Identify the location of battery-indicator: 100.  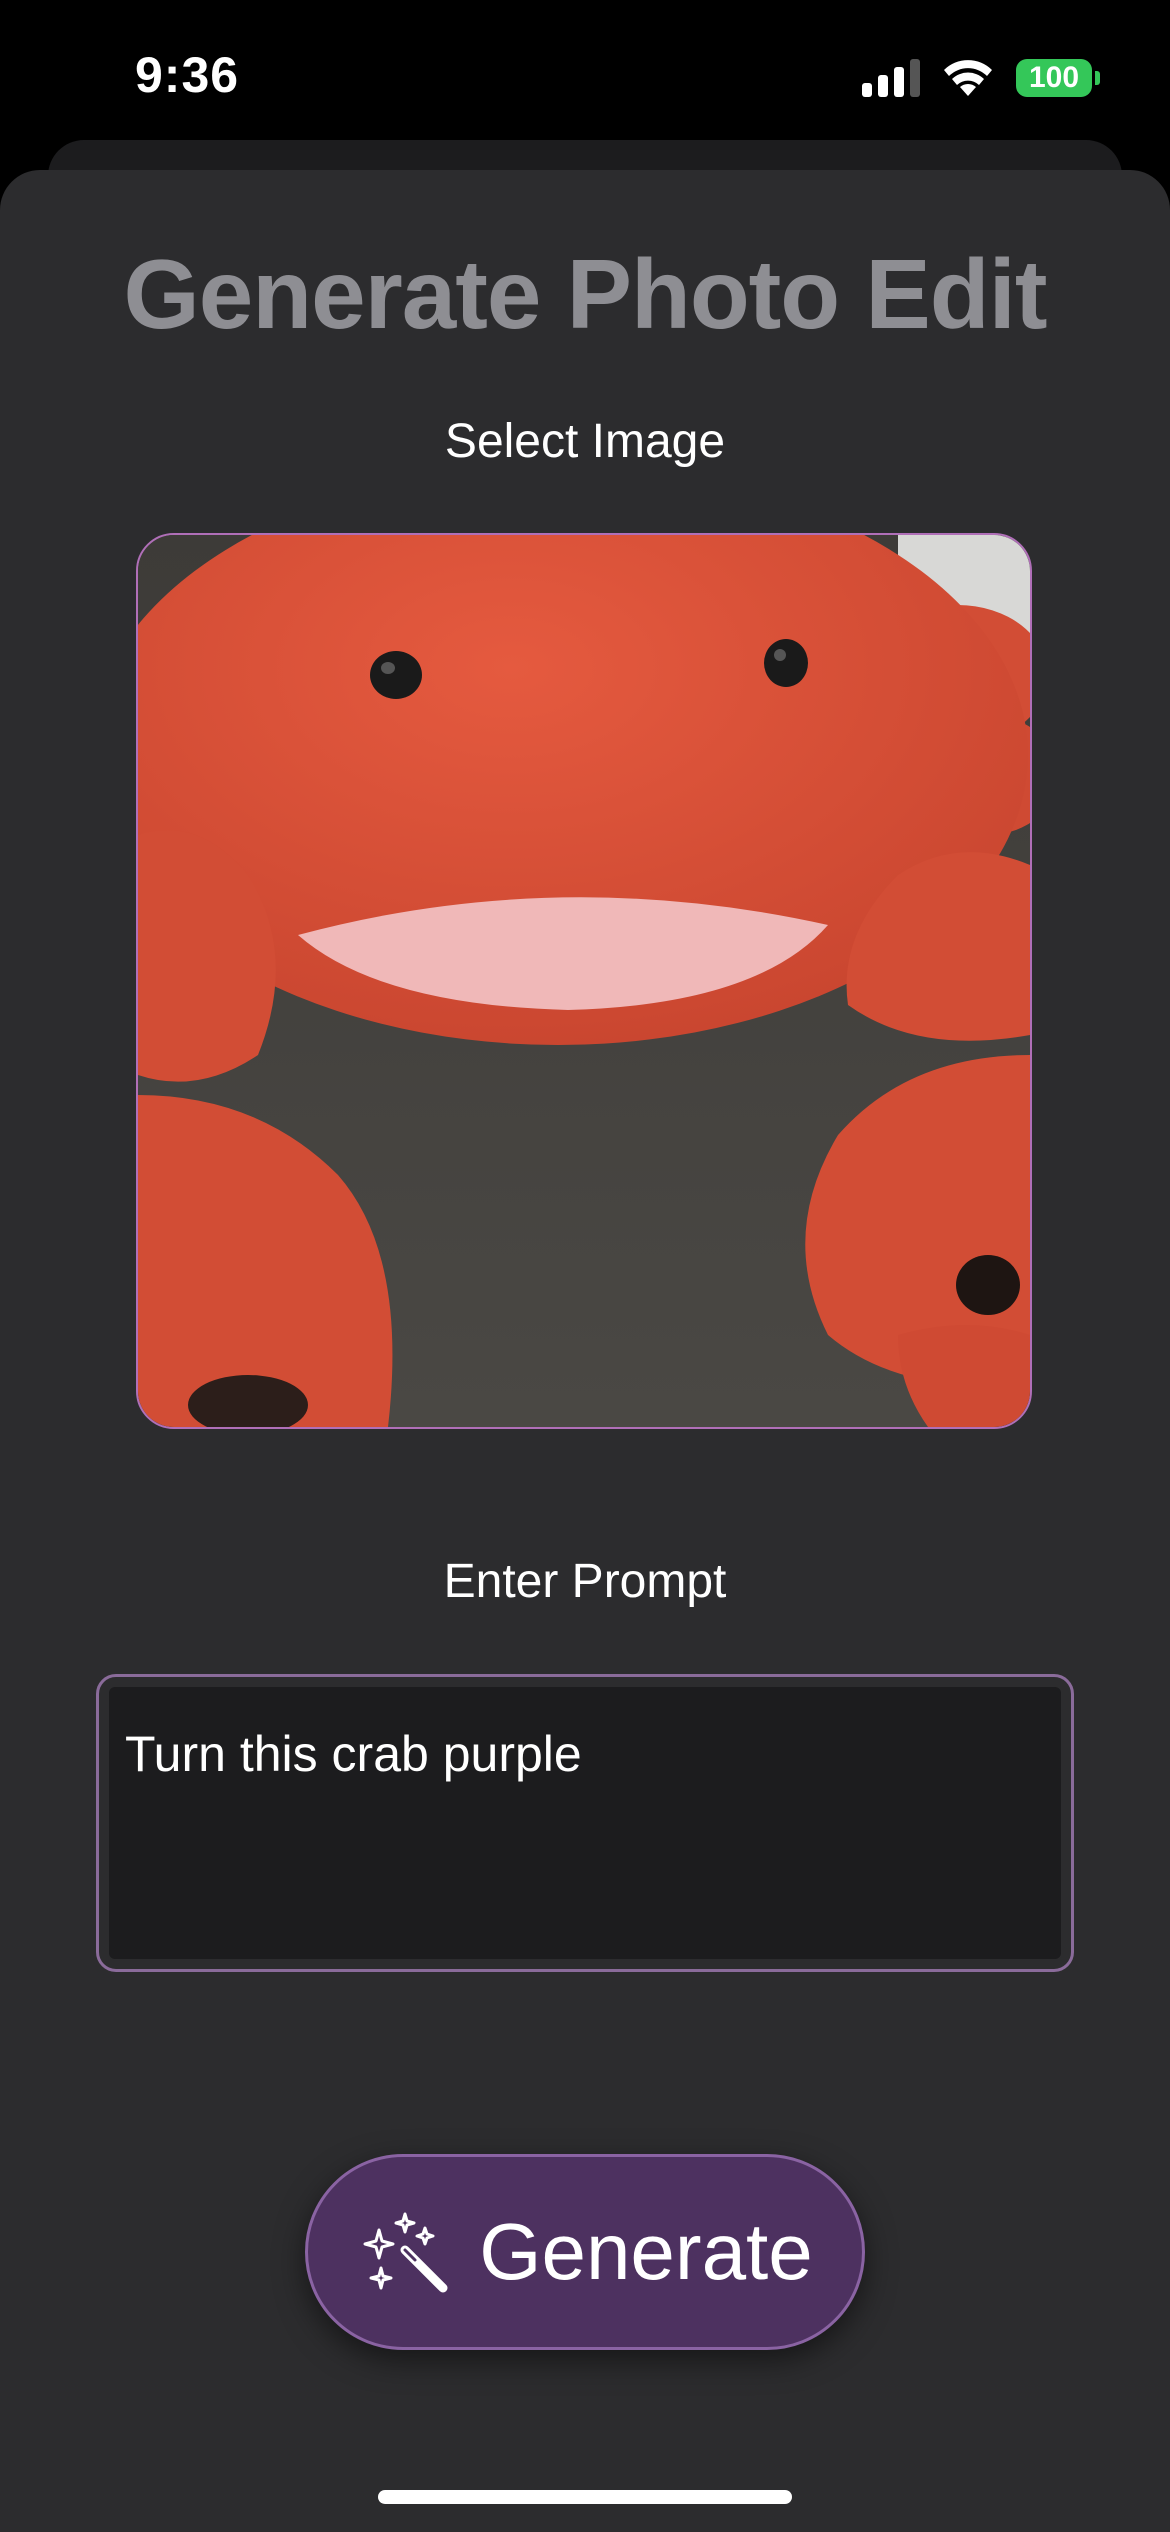
(1058, 78).